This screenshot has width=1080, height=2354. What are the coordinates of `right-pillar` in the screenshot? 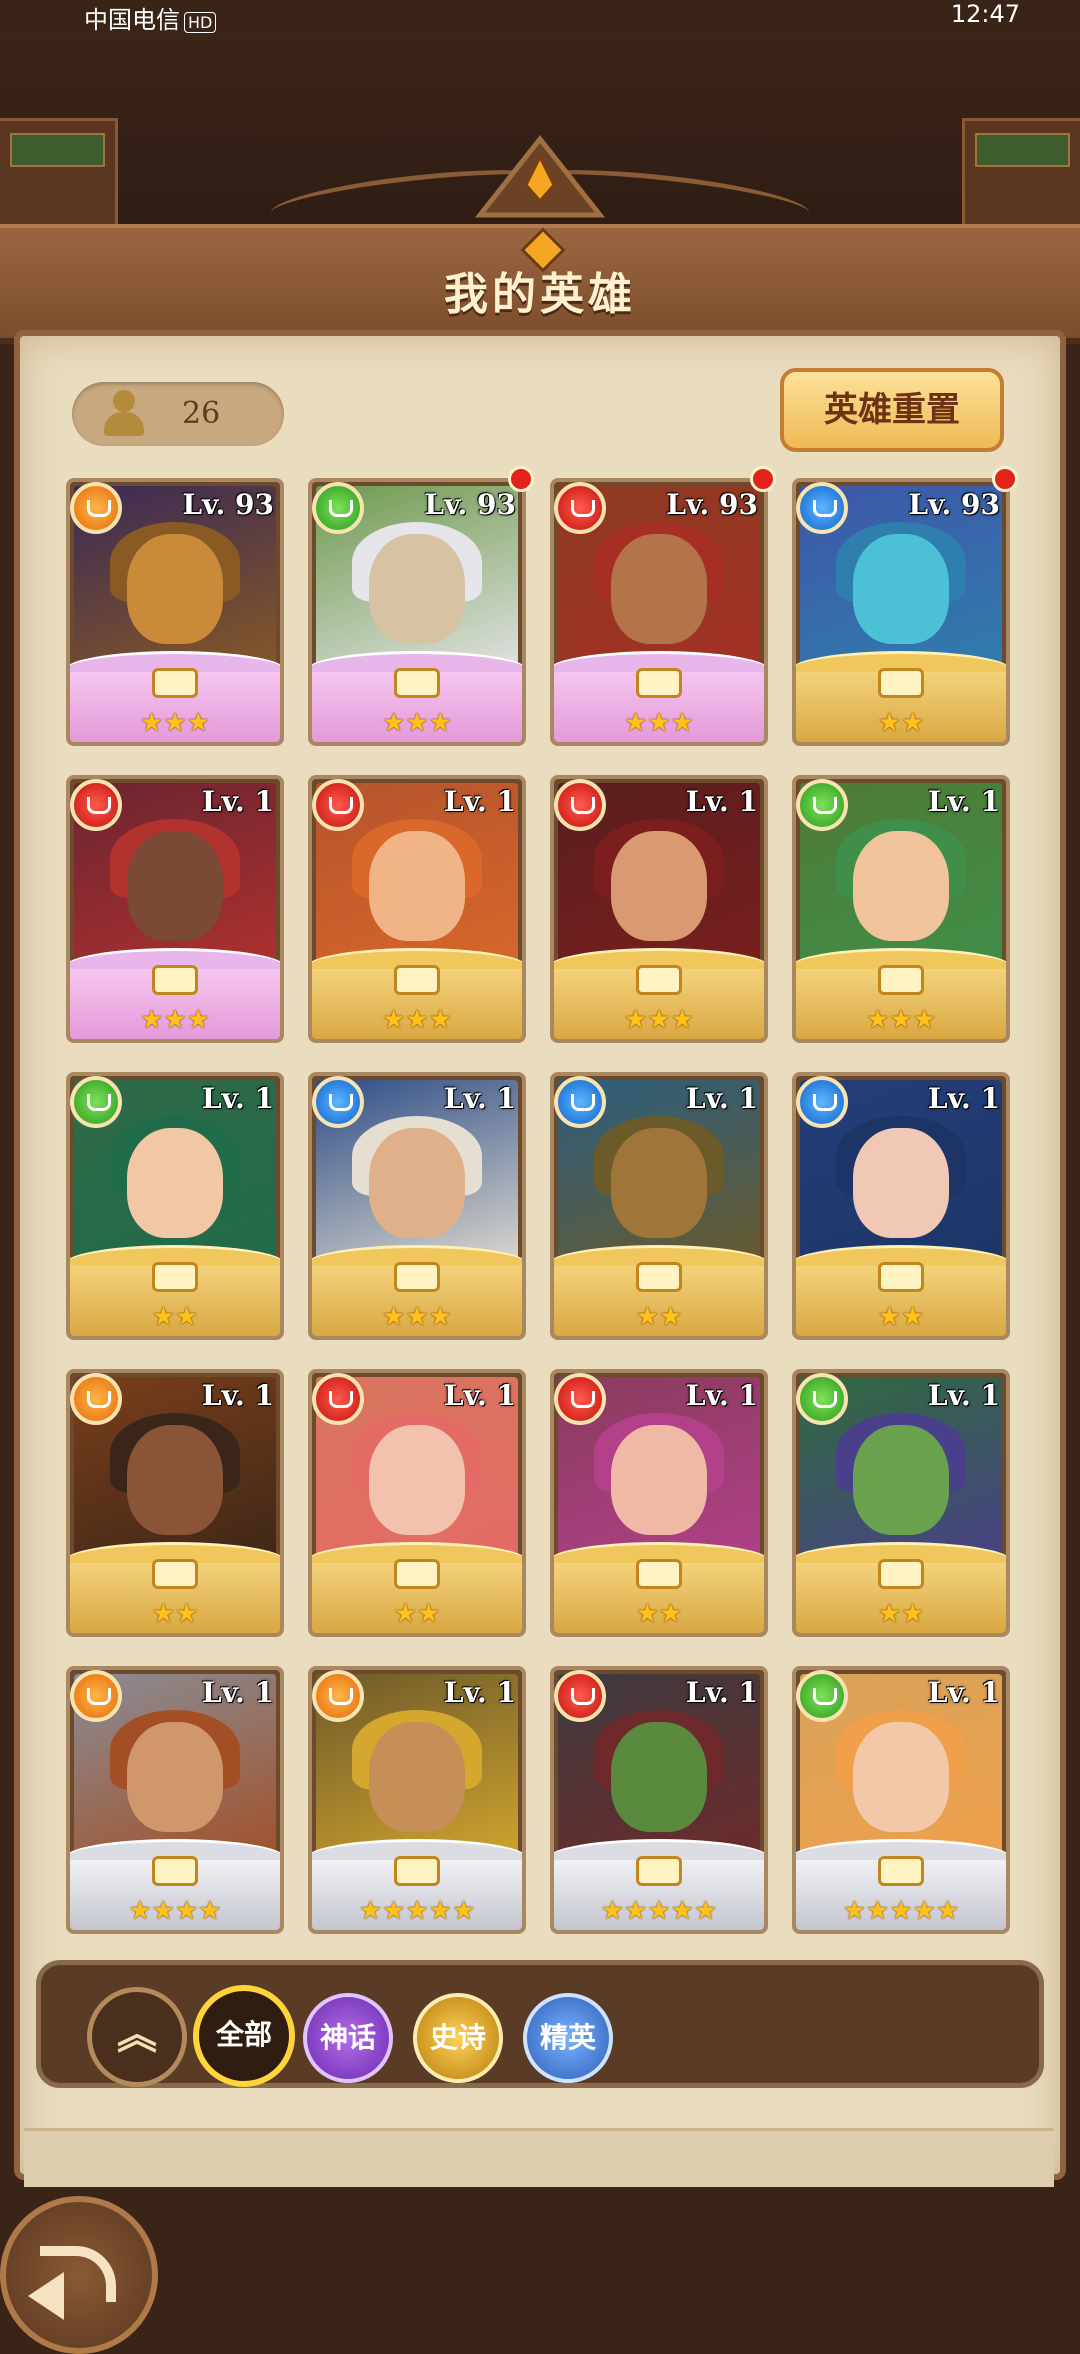 It's located at (1021, 176).